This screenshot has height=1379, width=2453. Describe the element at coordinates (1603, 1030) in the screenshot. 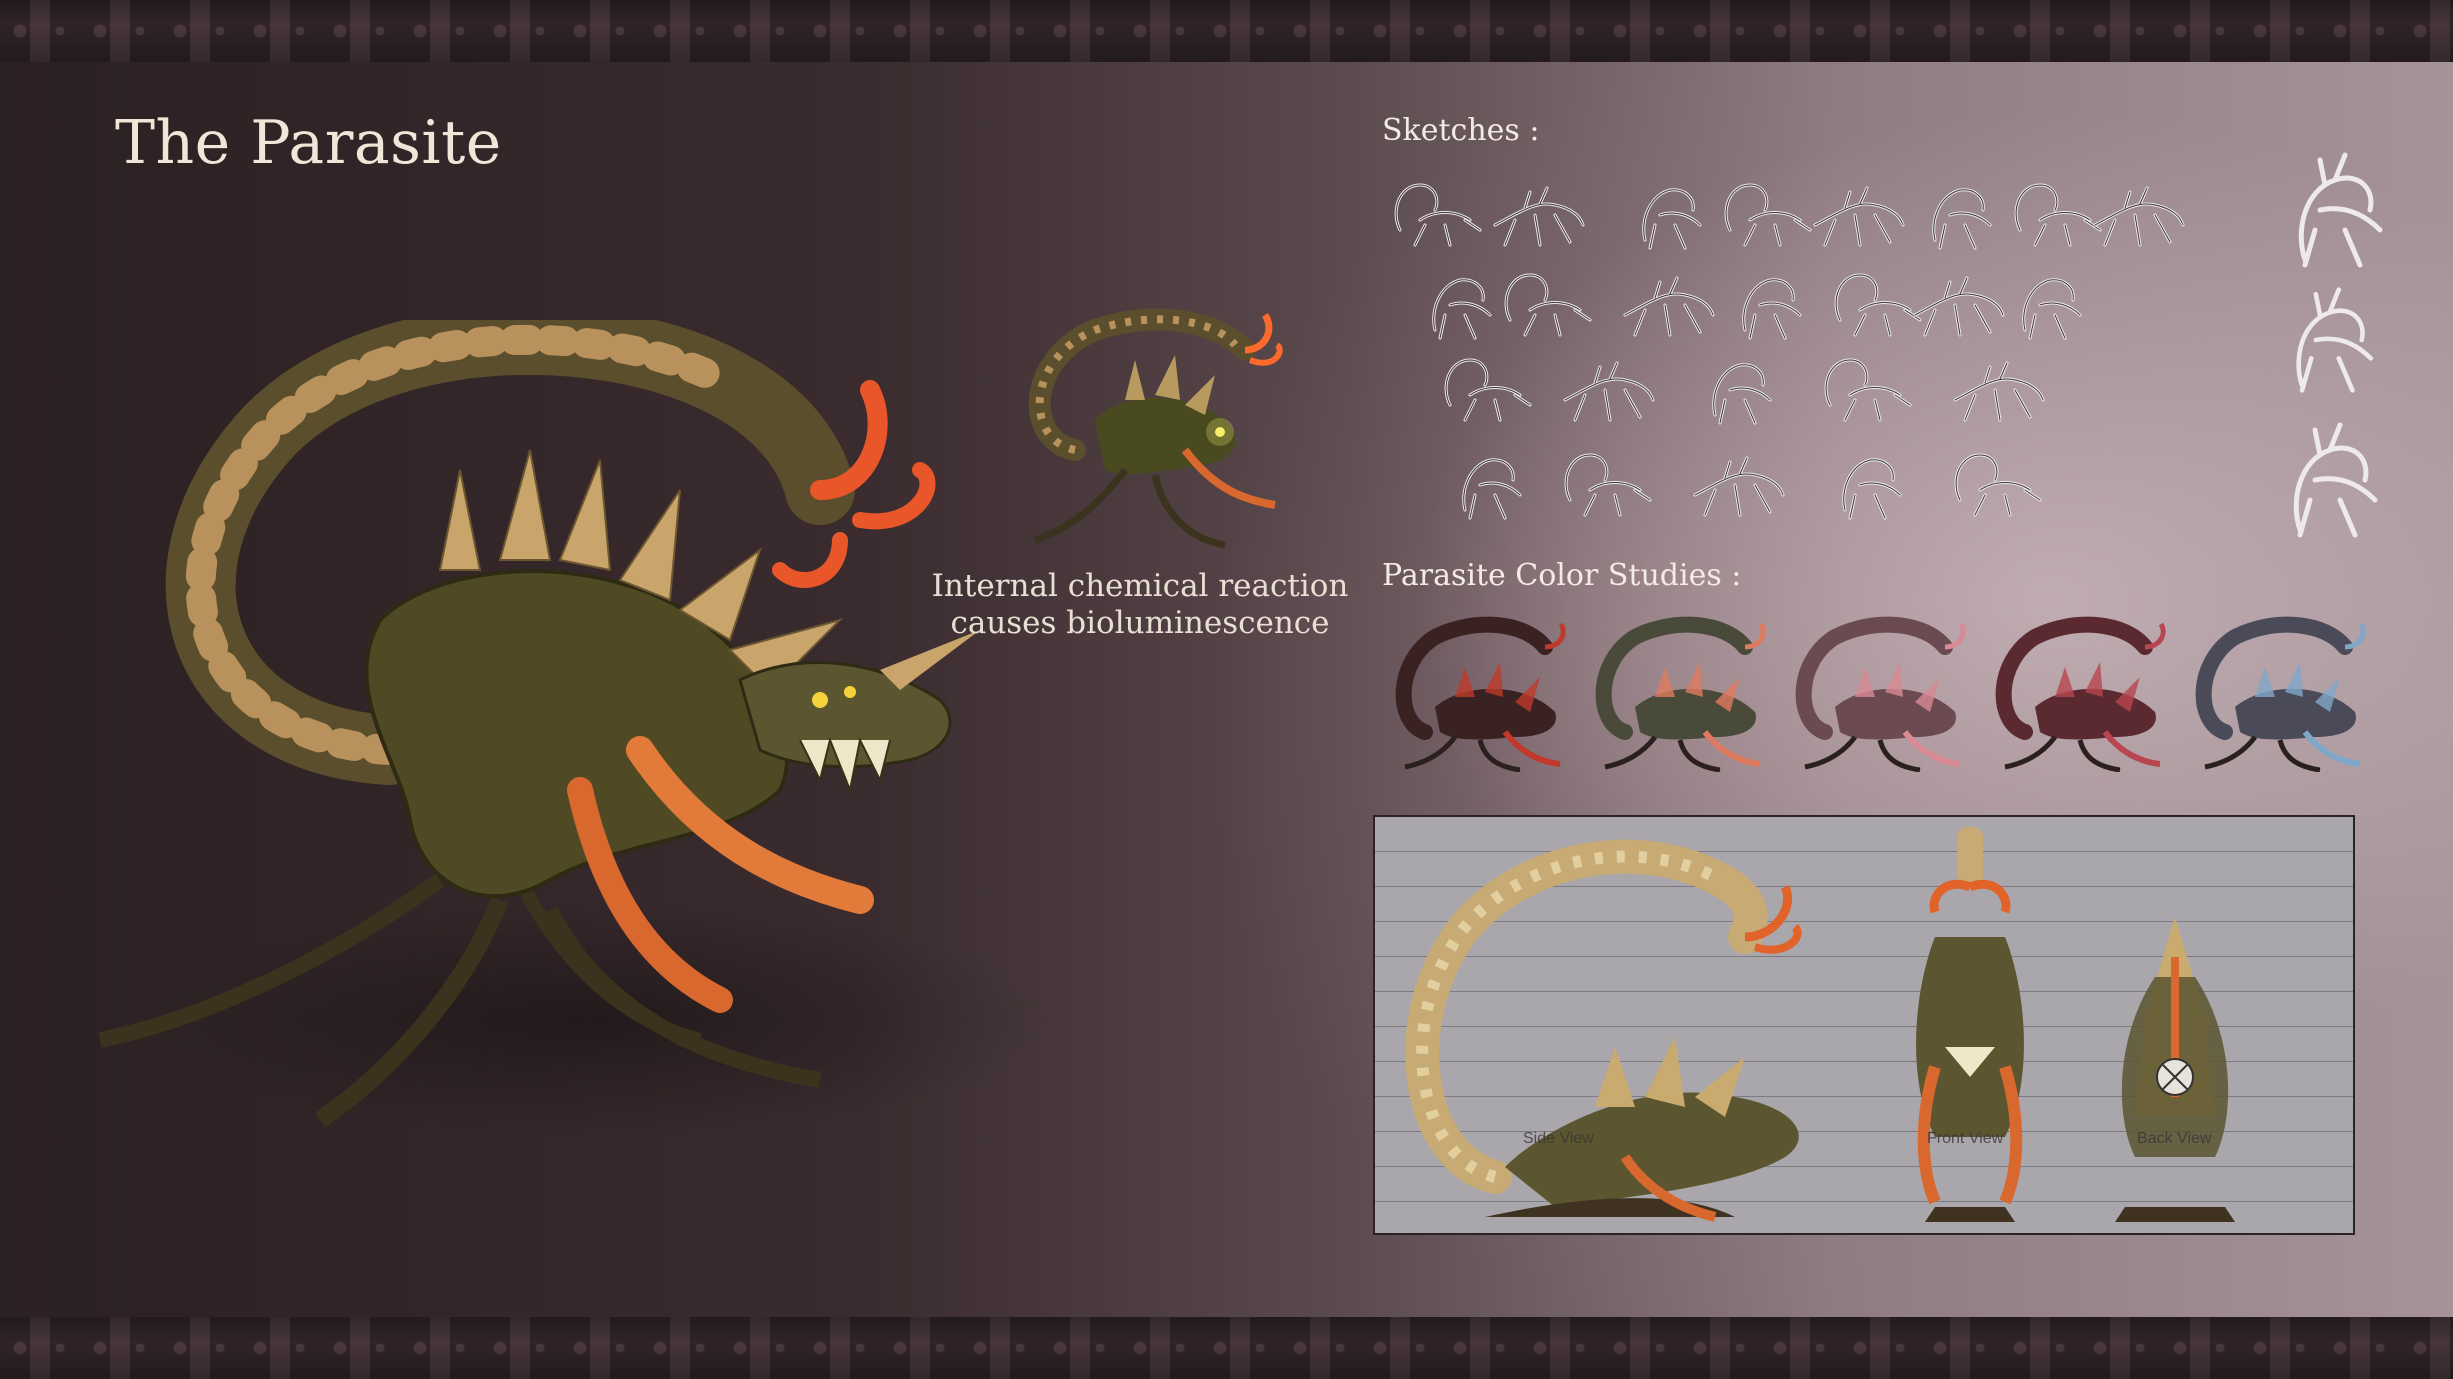

I see `side-view-figure` at that location.